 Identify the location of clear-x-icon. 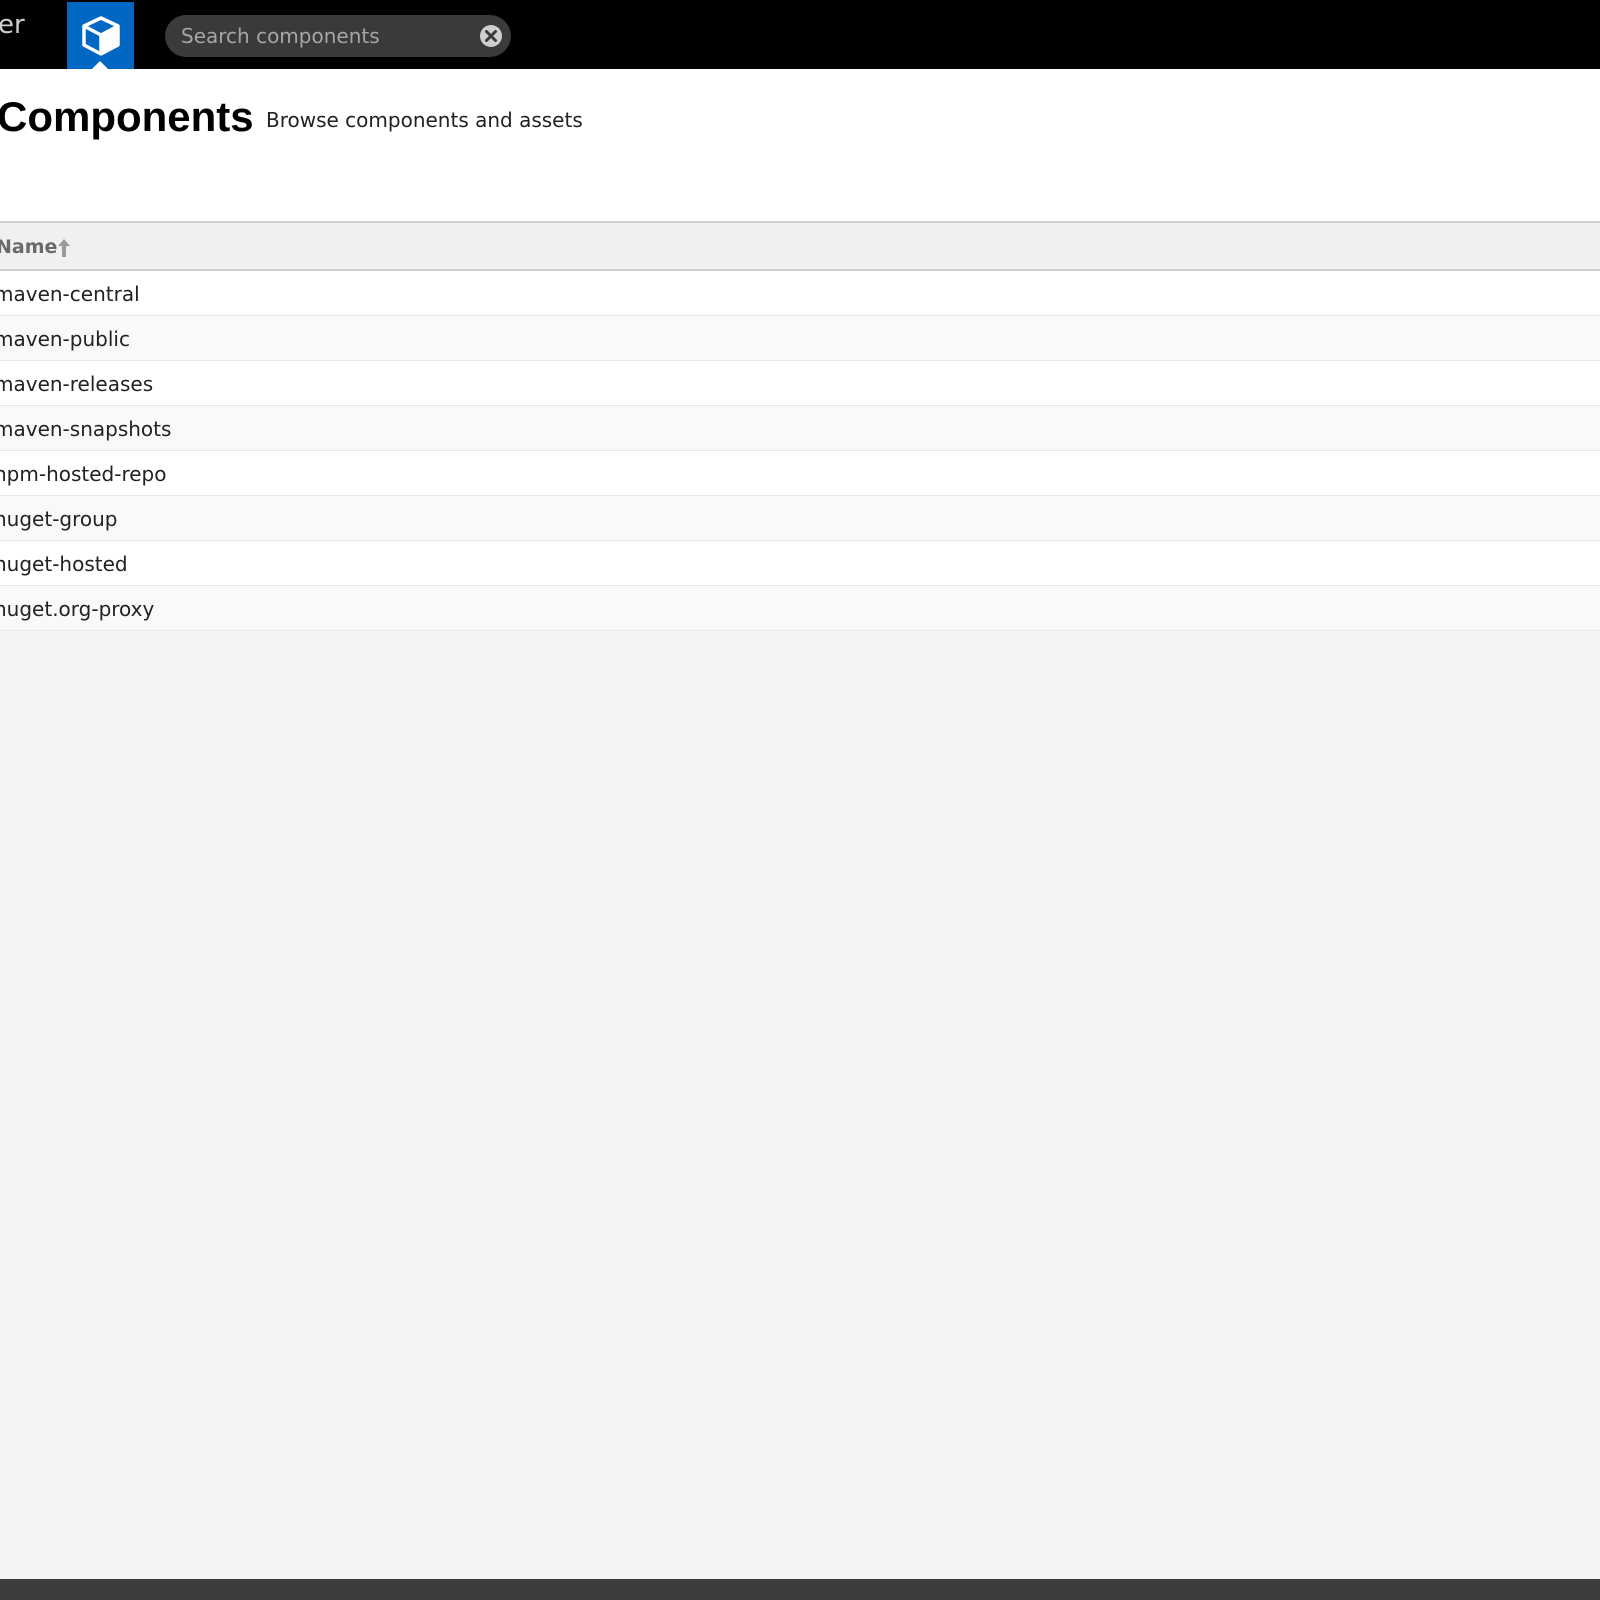
(491, 36).